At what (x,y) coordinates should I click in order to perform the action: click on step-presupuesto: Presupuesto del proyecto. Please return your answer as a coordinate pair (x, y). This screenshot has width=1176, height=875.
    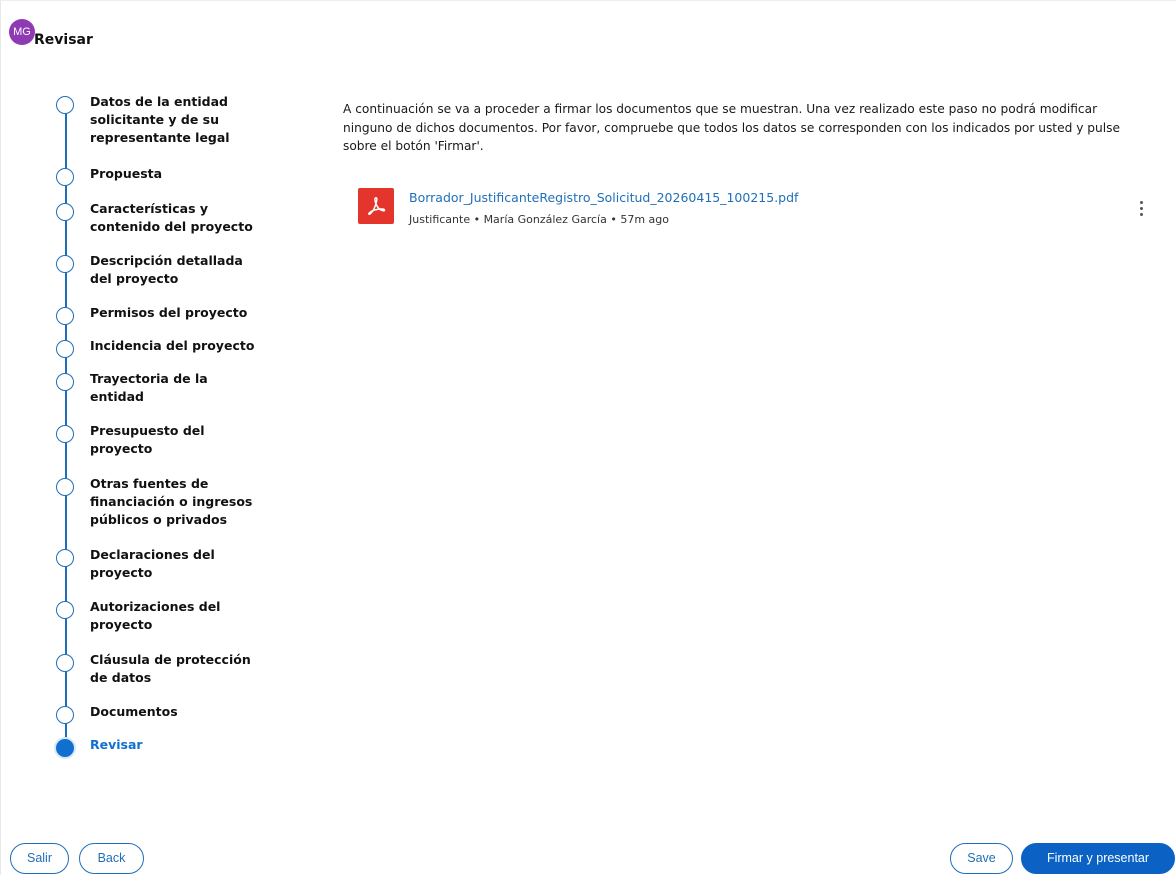
    Looking at the image, I should click on (176, 440).